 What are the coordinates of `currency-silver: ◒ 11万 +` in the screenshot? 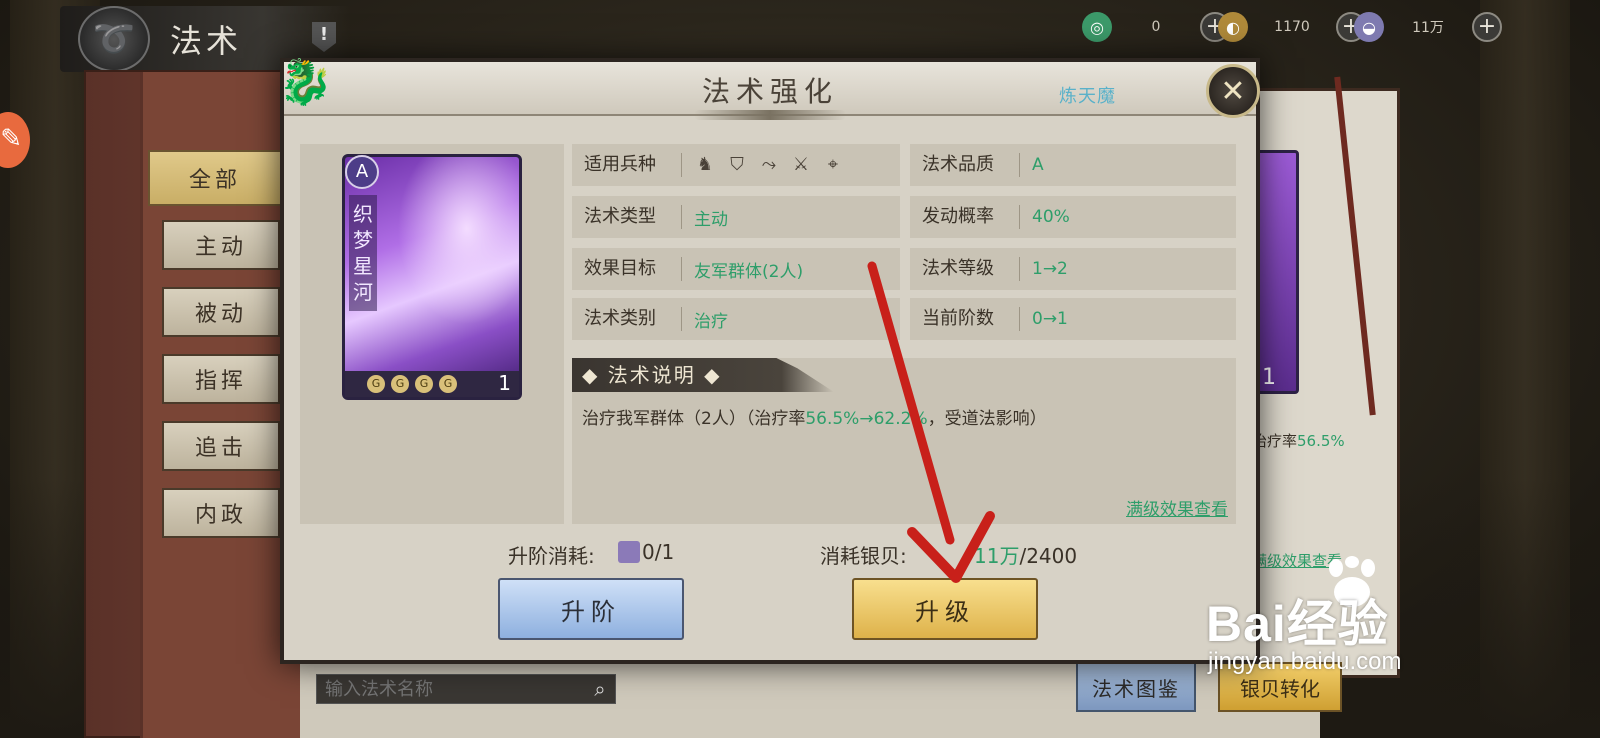 It's located at (1428, 27).